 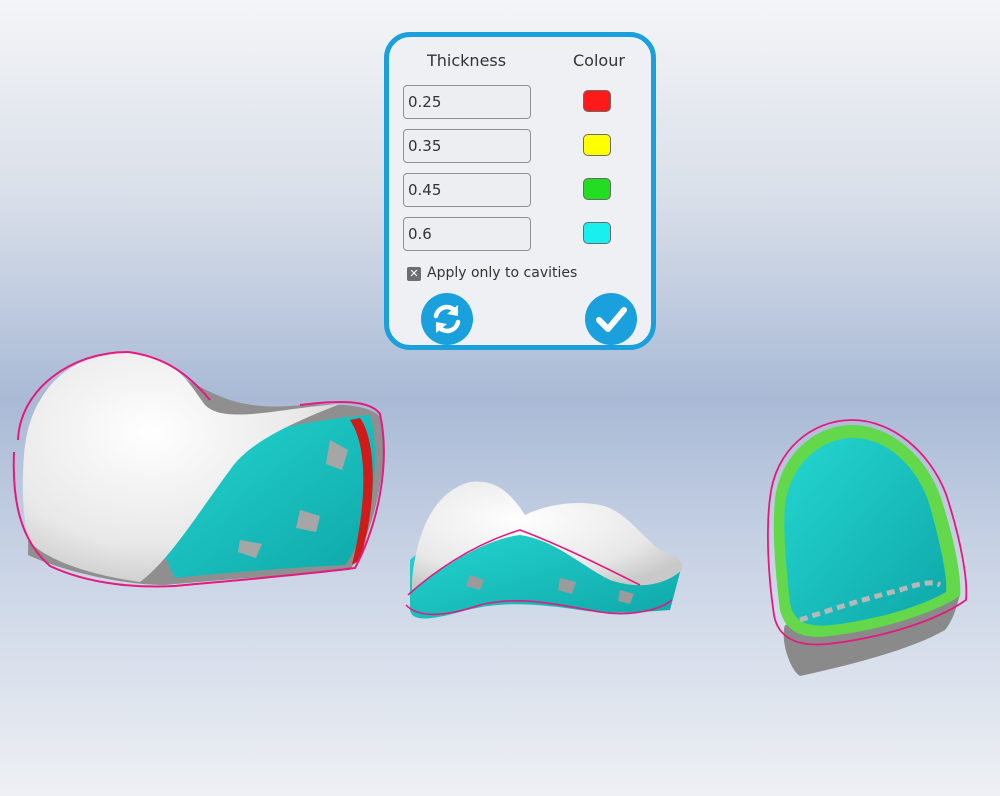 I want to click on colour-header: Colour, so click(x=599, y=60).